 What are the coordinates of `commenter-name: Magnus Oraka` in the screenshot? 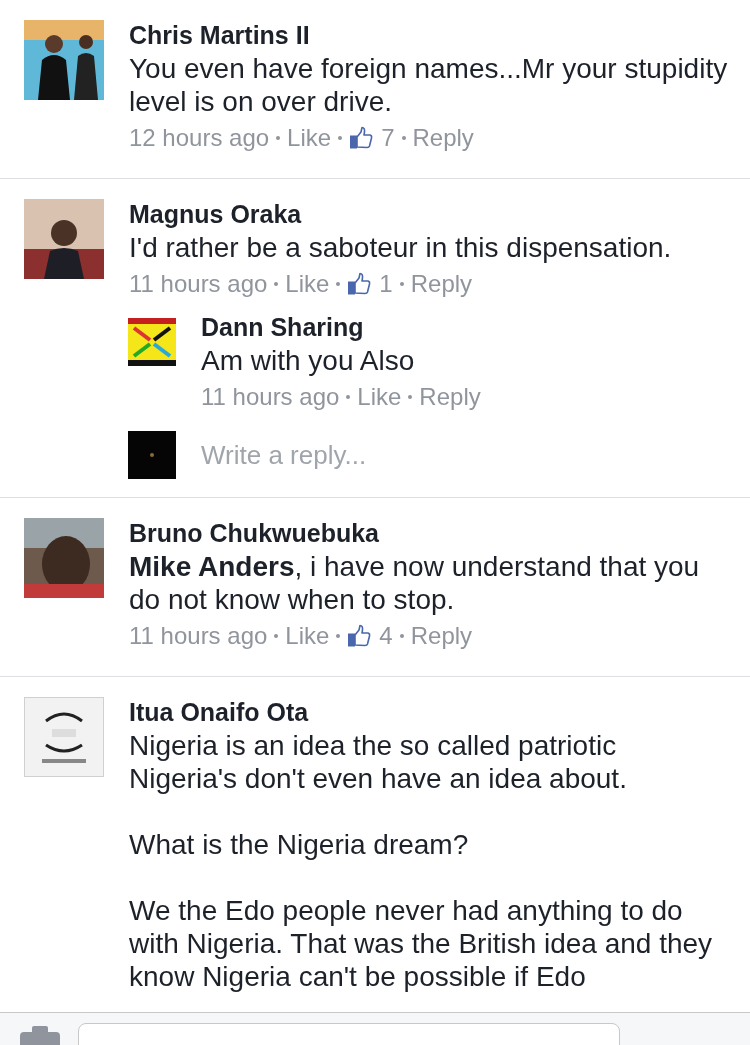 It's located at (428, 214).